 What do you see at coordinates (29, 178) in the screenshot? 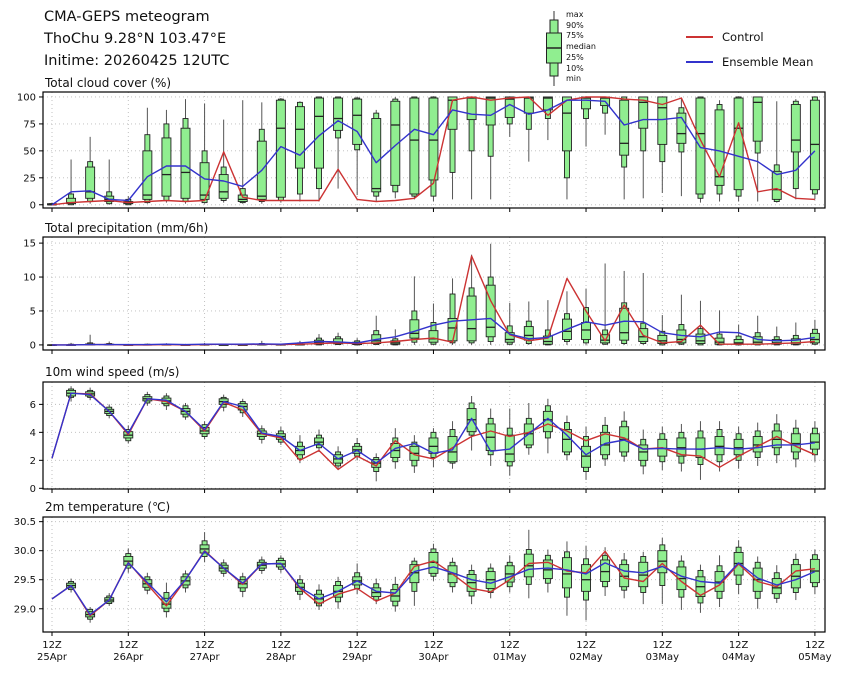
I see `y-tick-label: 25` at bounding box center [29, 178].